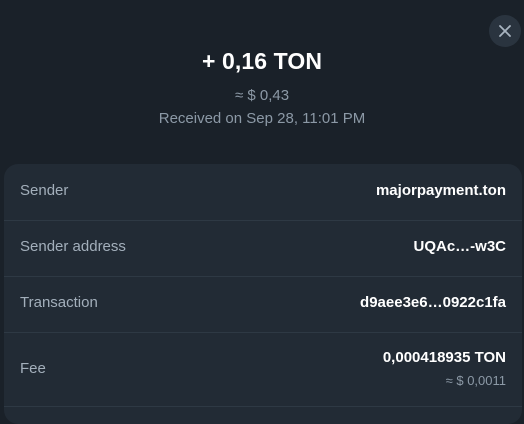 The width and height of the screenshot is (524, 424). What do you see at coordinates (59, 302) in the screenshot?
I see `transaction-label: Transaction` at bounding box center [59, 302].